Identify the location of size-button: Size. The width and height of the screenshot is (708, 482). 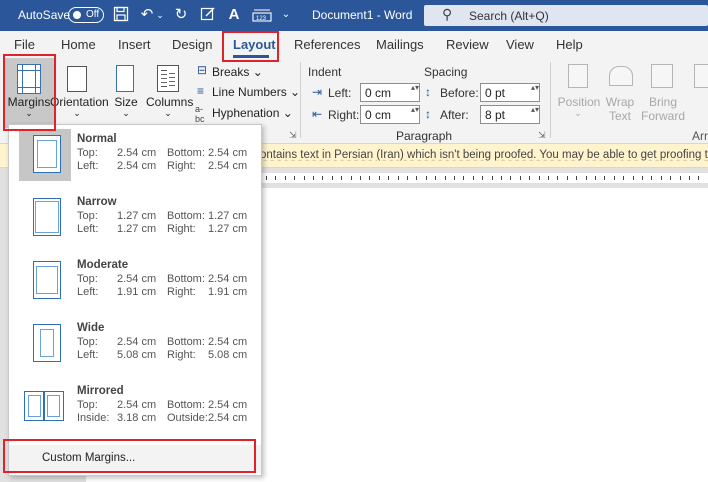
(126, 102).